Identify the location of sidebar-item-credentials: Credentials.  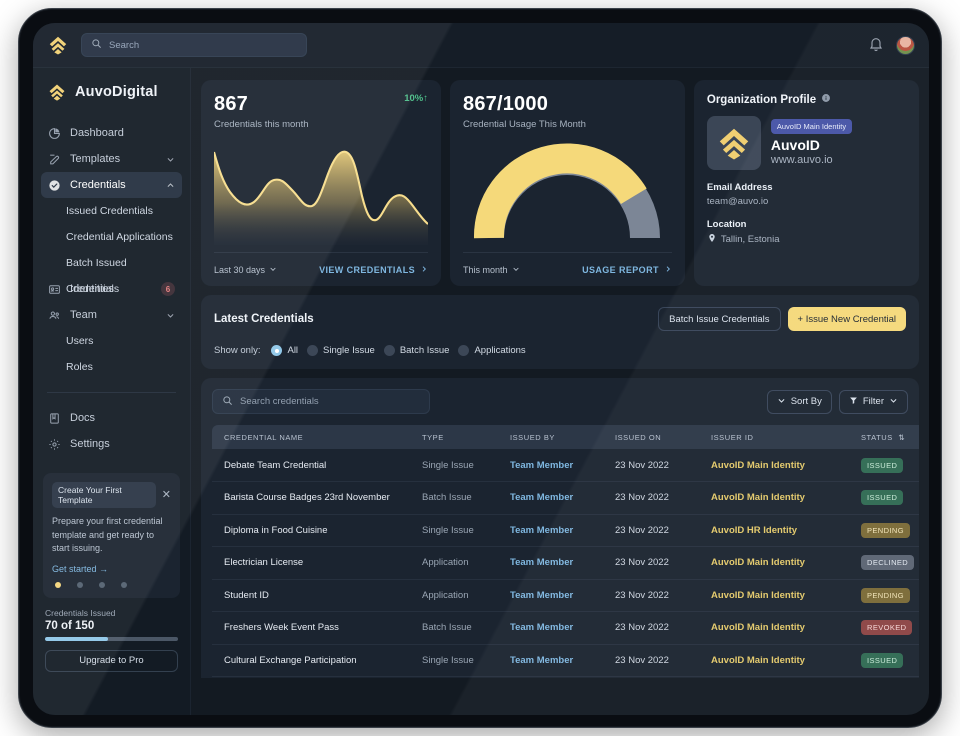
(111, 185).